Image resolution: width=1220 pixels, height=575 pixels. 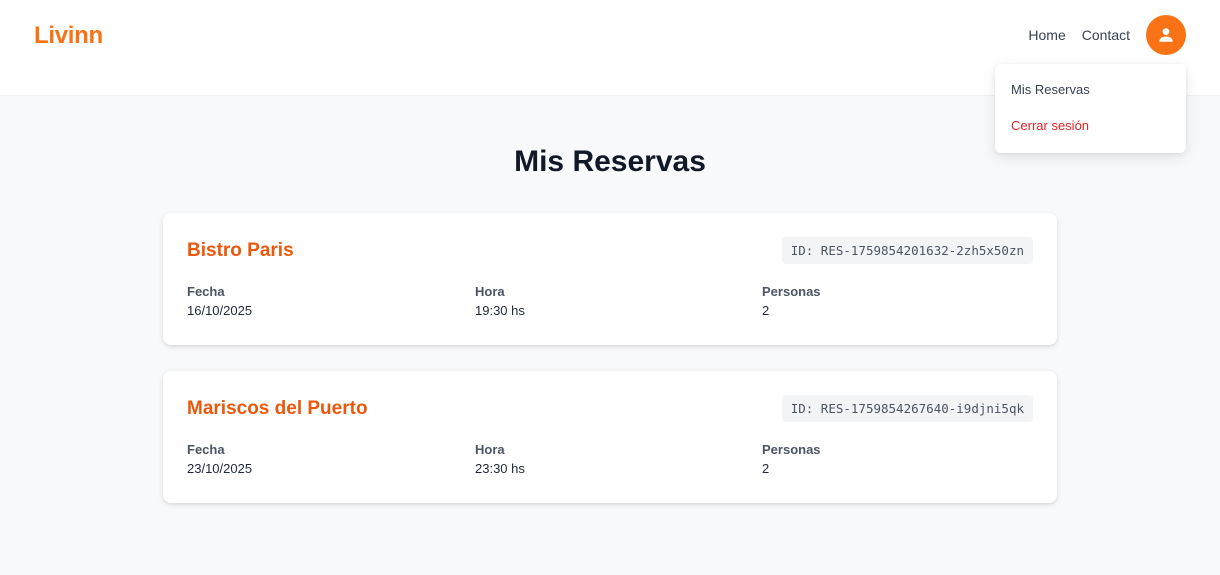 I want to click on restaurant-name: Bistro Paris, so click(x=240, y=250).